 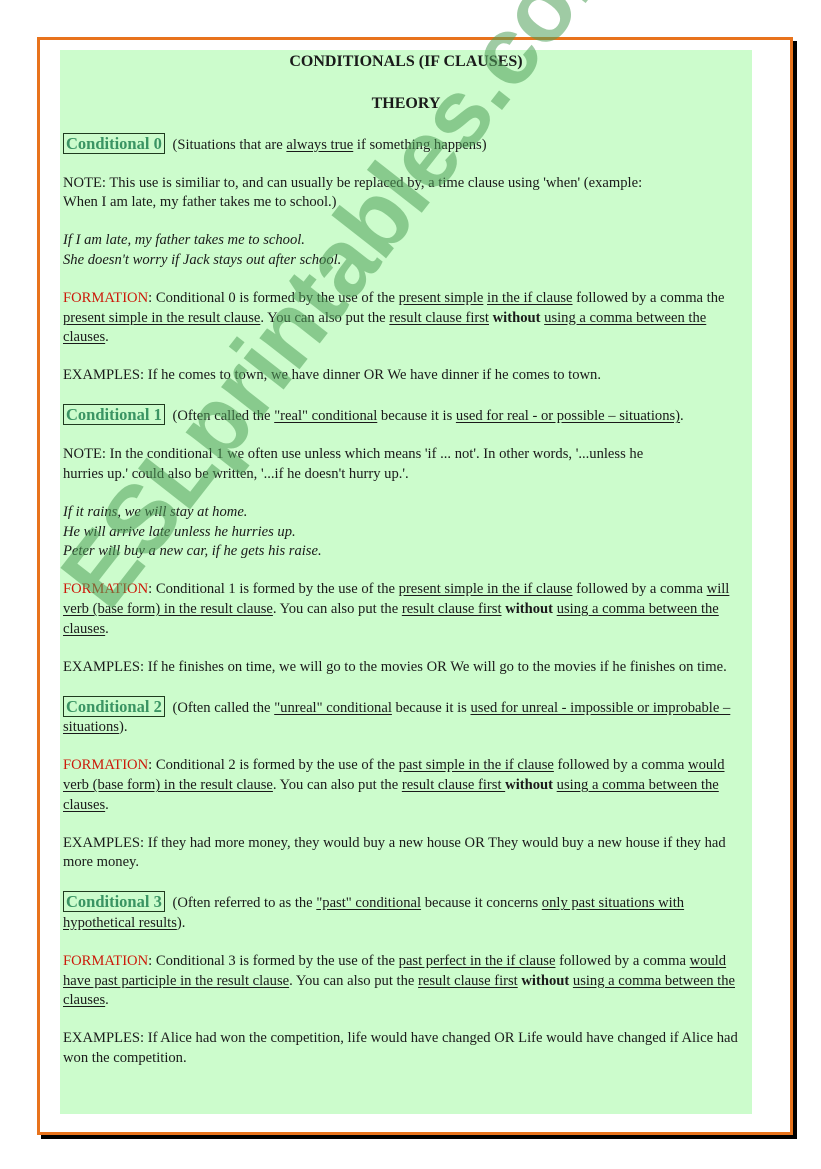 I want to click on page-title: CONDITIONALS (IF CLAUSES), so click(x=406, y=61).